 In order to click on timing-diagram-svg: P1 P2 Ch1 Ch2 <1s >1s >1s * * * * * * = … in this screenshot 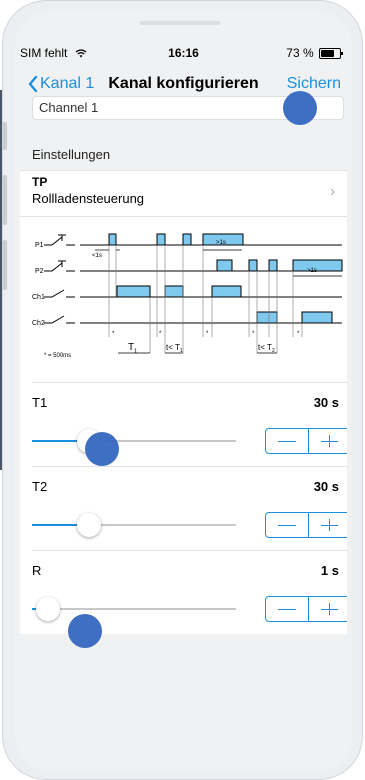, I will do `click(187, 296)`.